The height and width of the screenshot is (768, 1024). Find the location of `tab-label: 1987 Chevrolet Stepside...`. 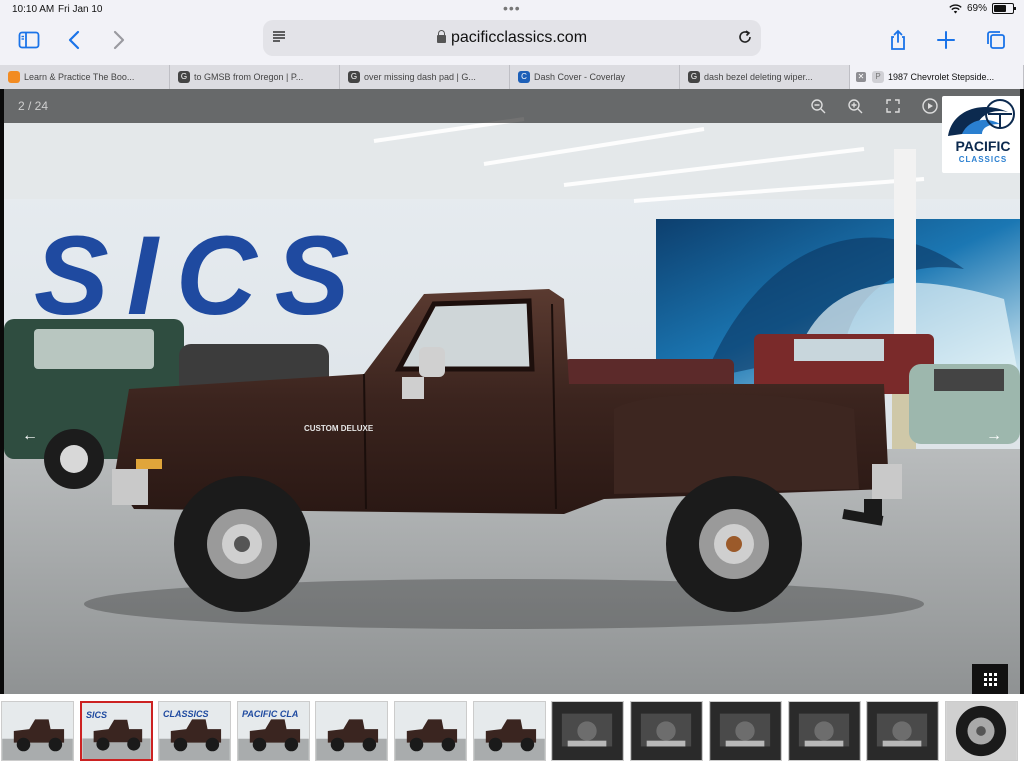

tab-label: 1987 Chevrolet Stepside... is located at coordinates (941, 77).